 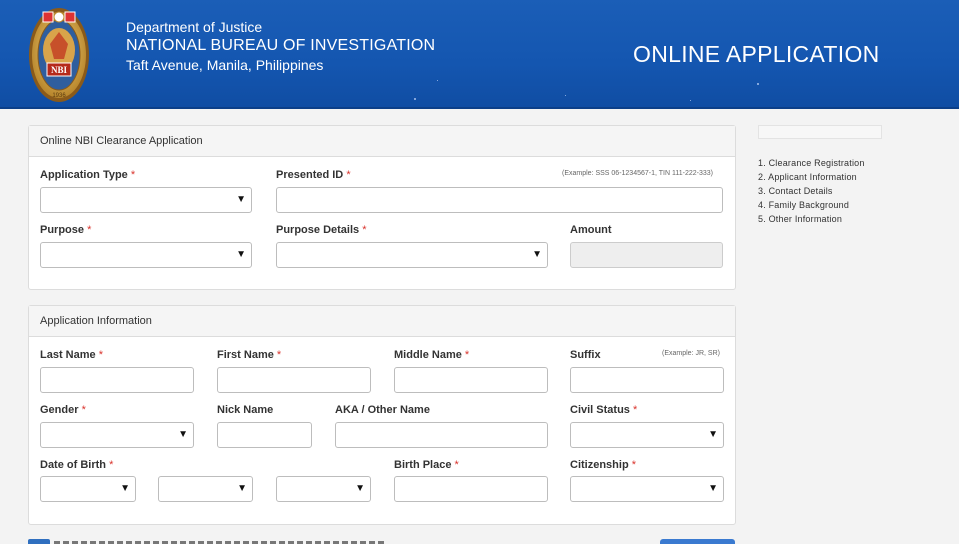 What do you see at coordinates (146, 255) in the screenshot?
I see `purpose-select: ▼` at bounding box center [146, 255].